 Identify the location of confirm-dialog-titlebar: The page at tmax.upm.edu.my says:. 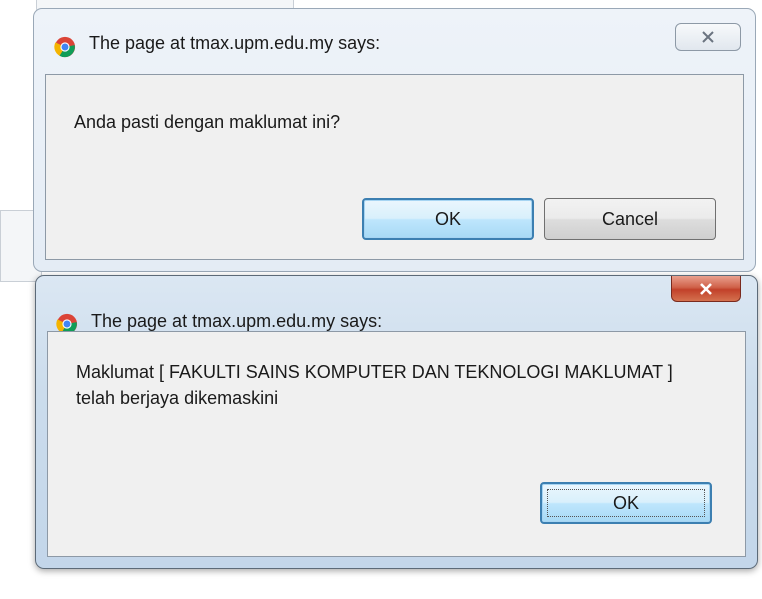
(394, 44).